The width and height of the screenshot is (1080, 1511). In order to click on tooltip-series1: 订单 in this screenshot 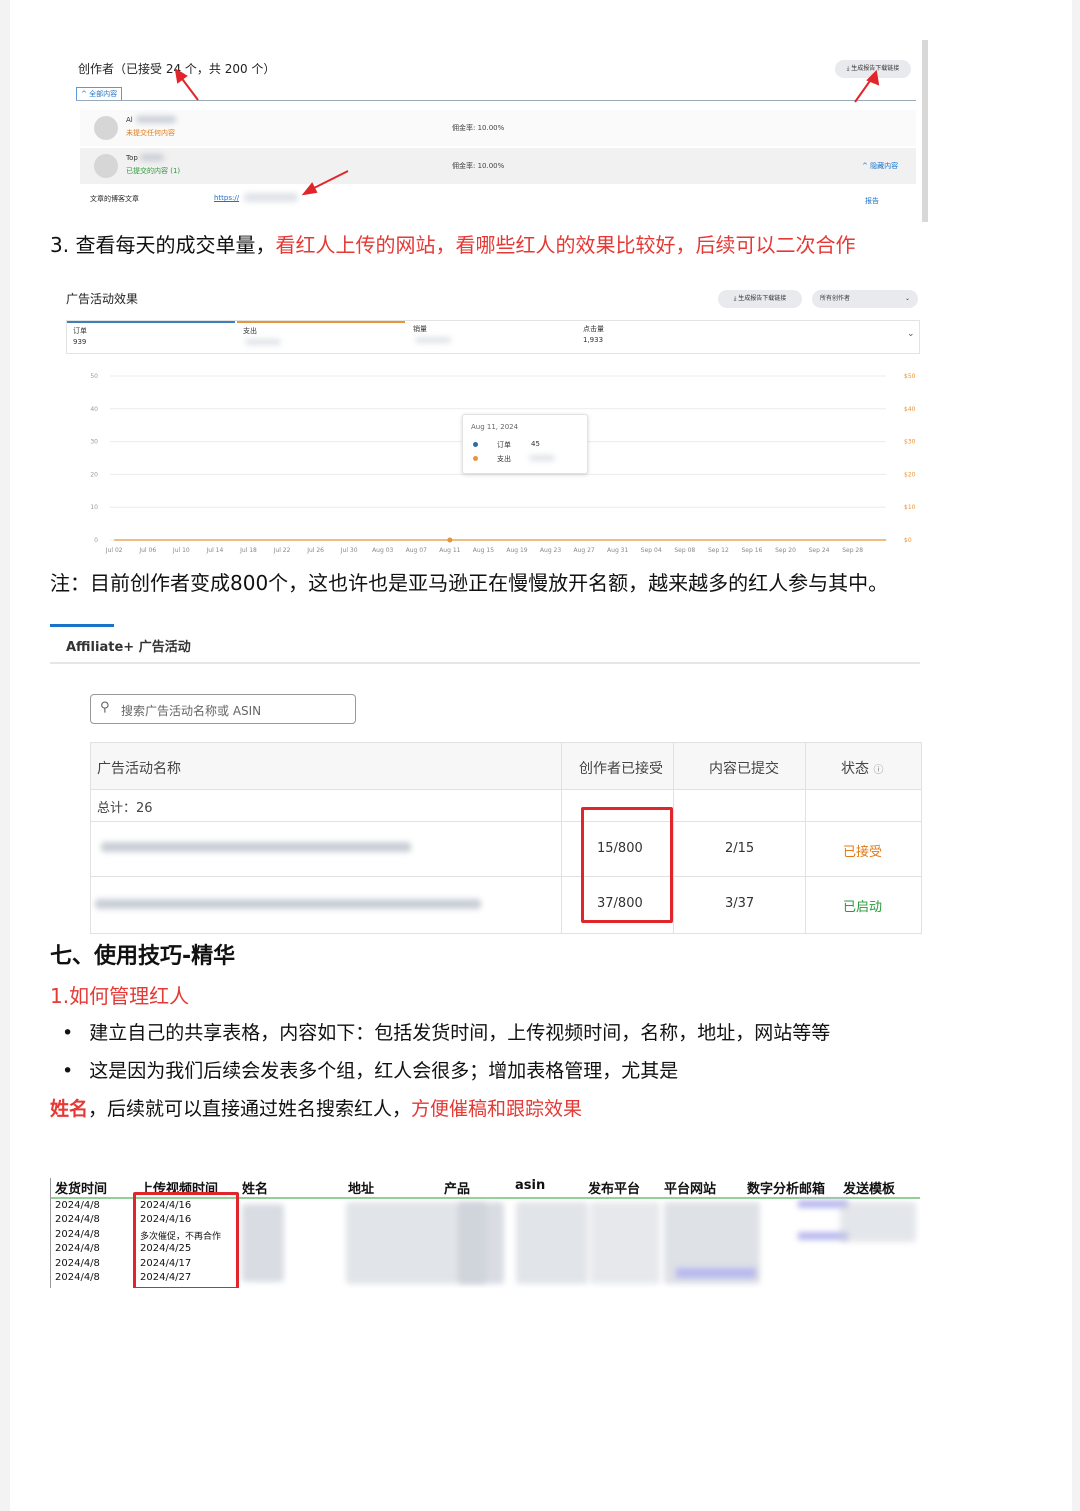, I will do `click(504, 445)`.